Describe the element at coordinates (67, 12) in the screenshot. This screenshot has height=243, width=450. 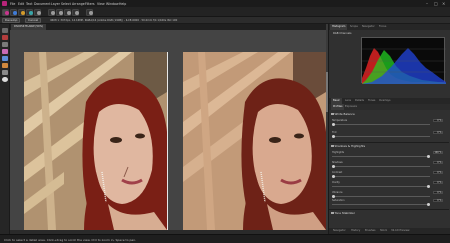
I see `split-view-icon` at that location.